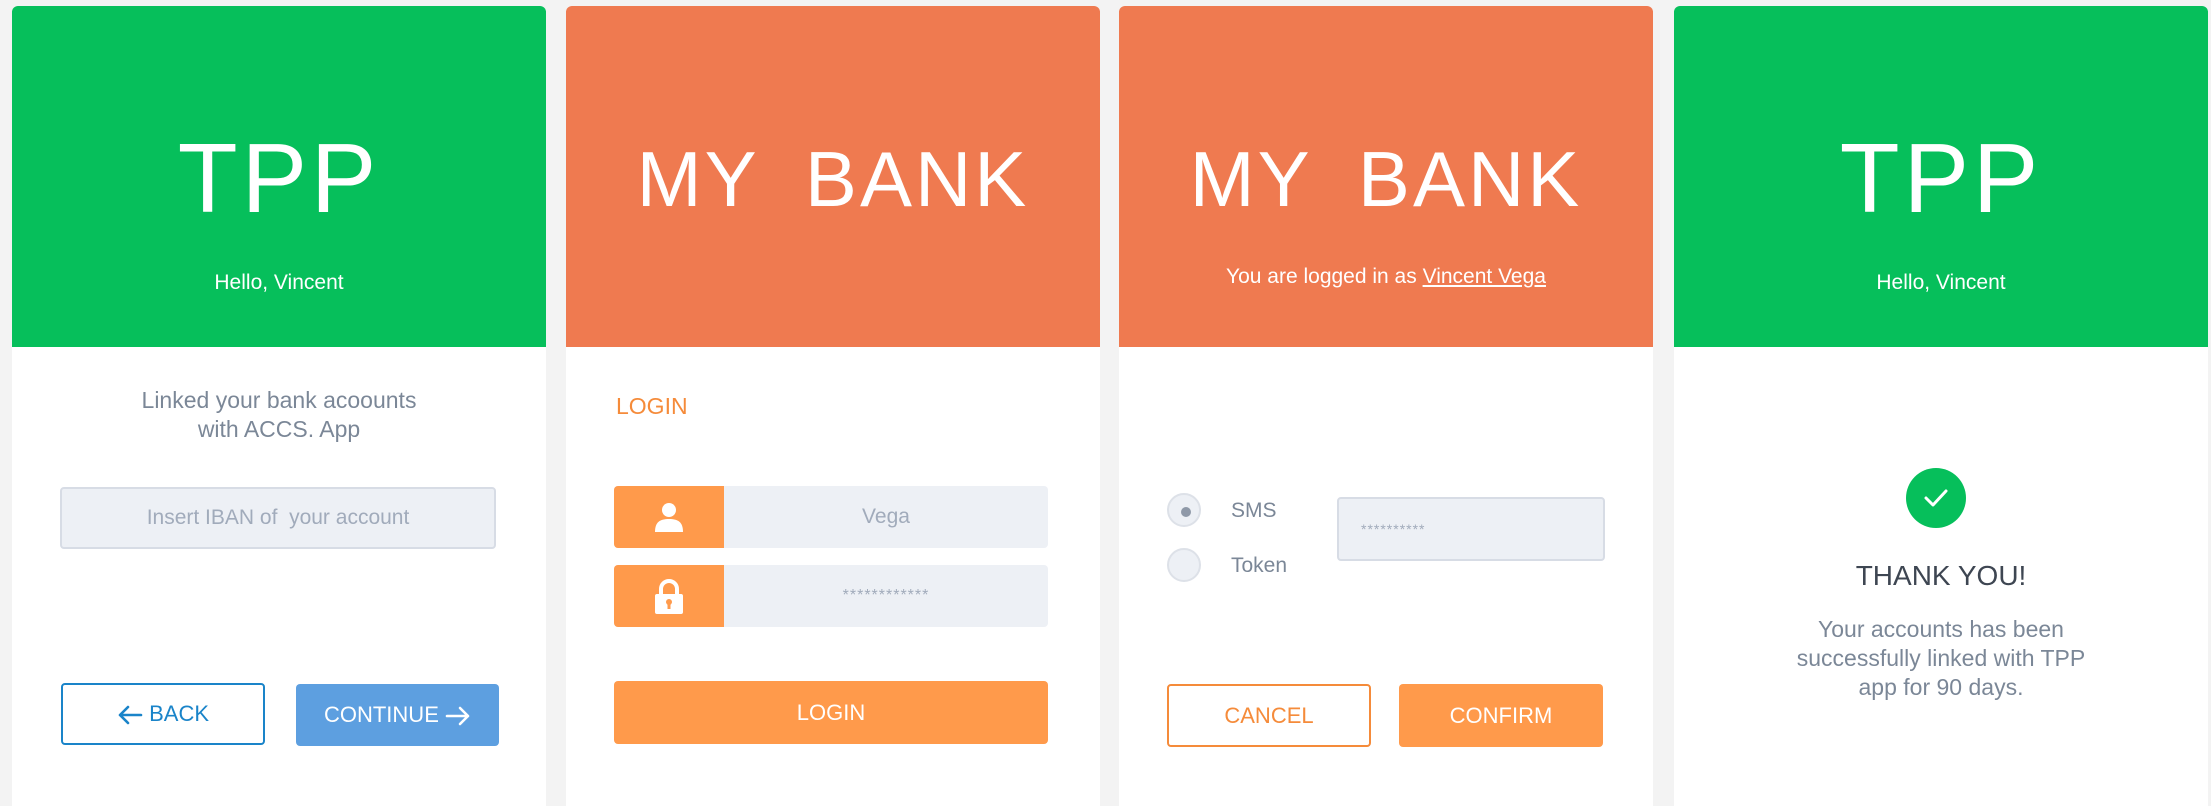 This screenshot has width=2211, height=806. What do you see at coordinates (1941, 575) in the screenshot?
I see `thank-you-heading: THANK YOU!` at bounding box center [1941, 575].